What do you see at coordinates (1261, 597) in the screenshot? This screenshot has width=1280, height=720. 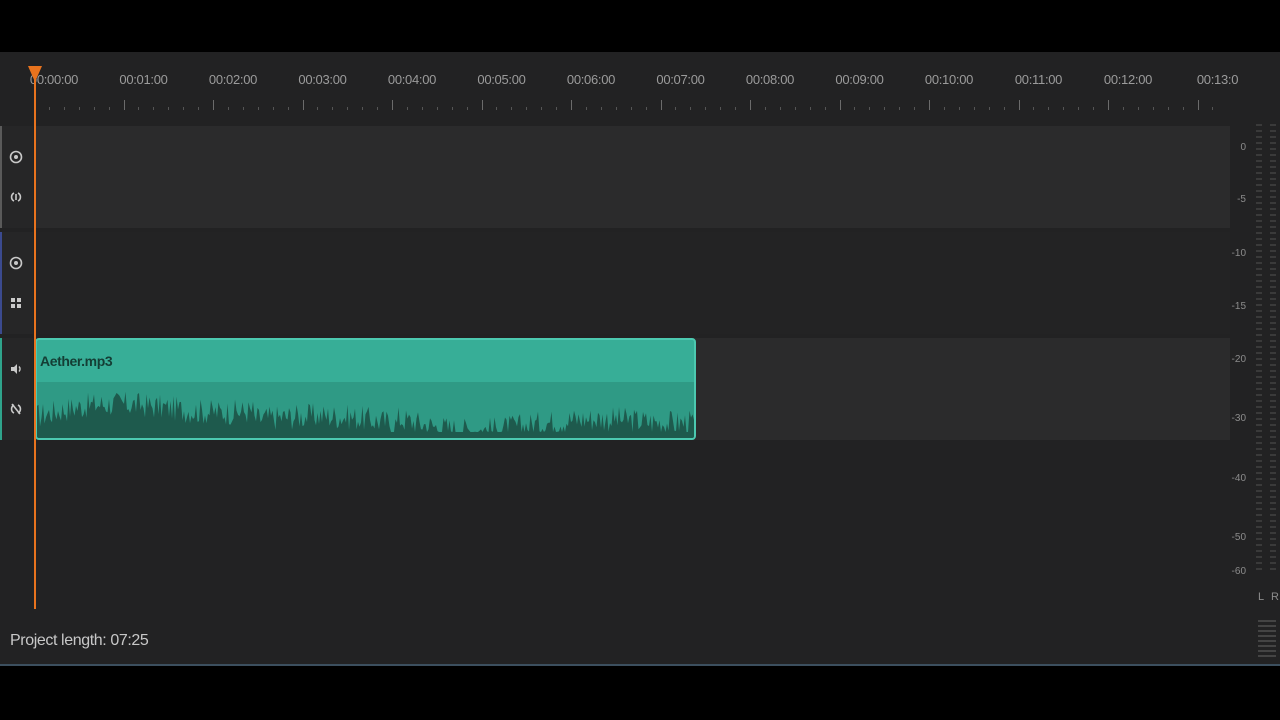 I see `meter-left-label: L` at bounding box center [1261, 597].